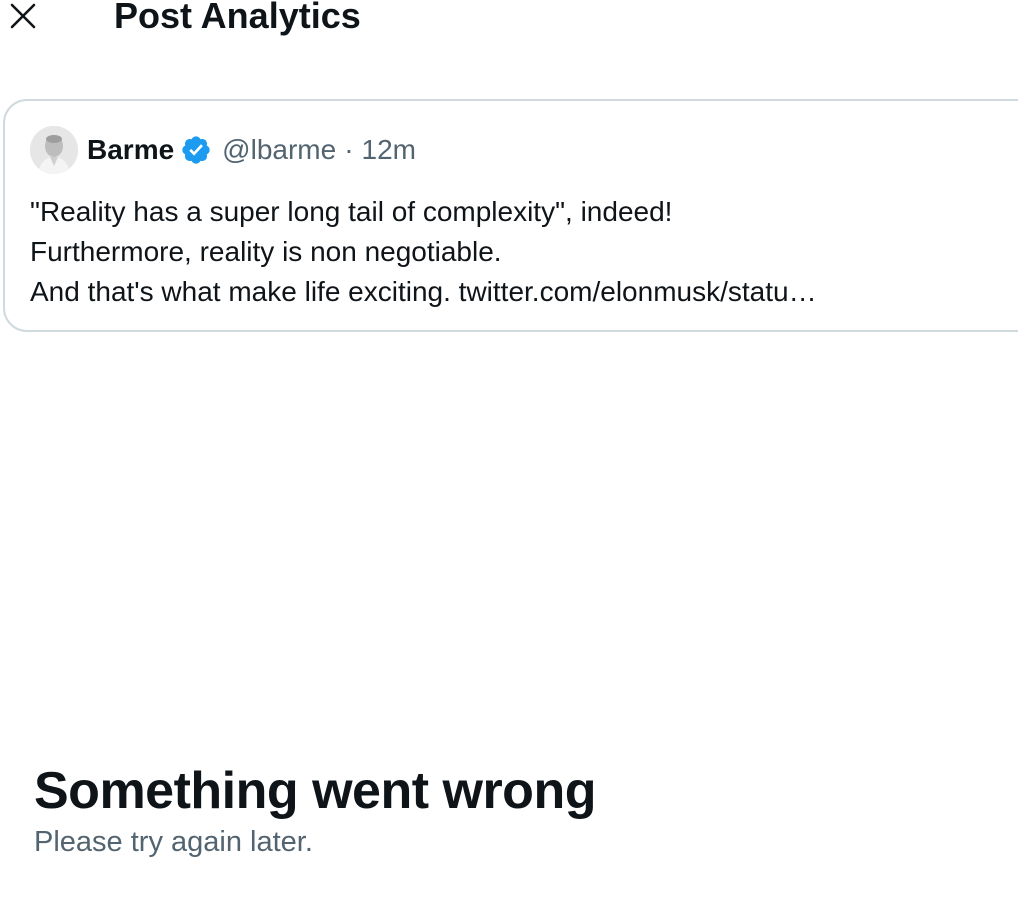 Image resolution: width=1018 pixels, height=918 pixels. I want to click on user-avatar-icon, so click(54, 150).